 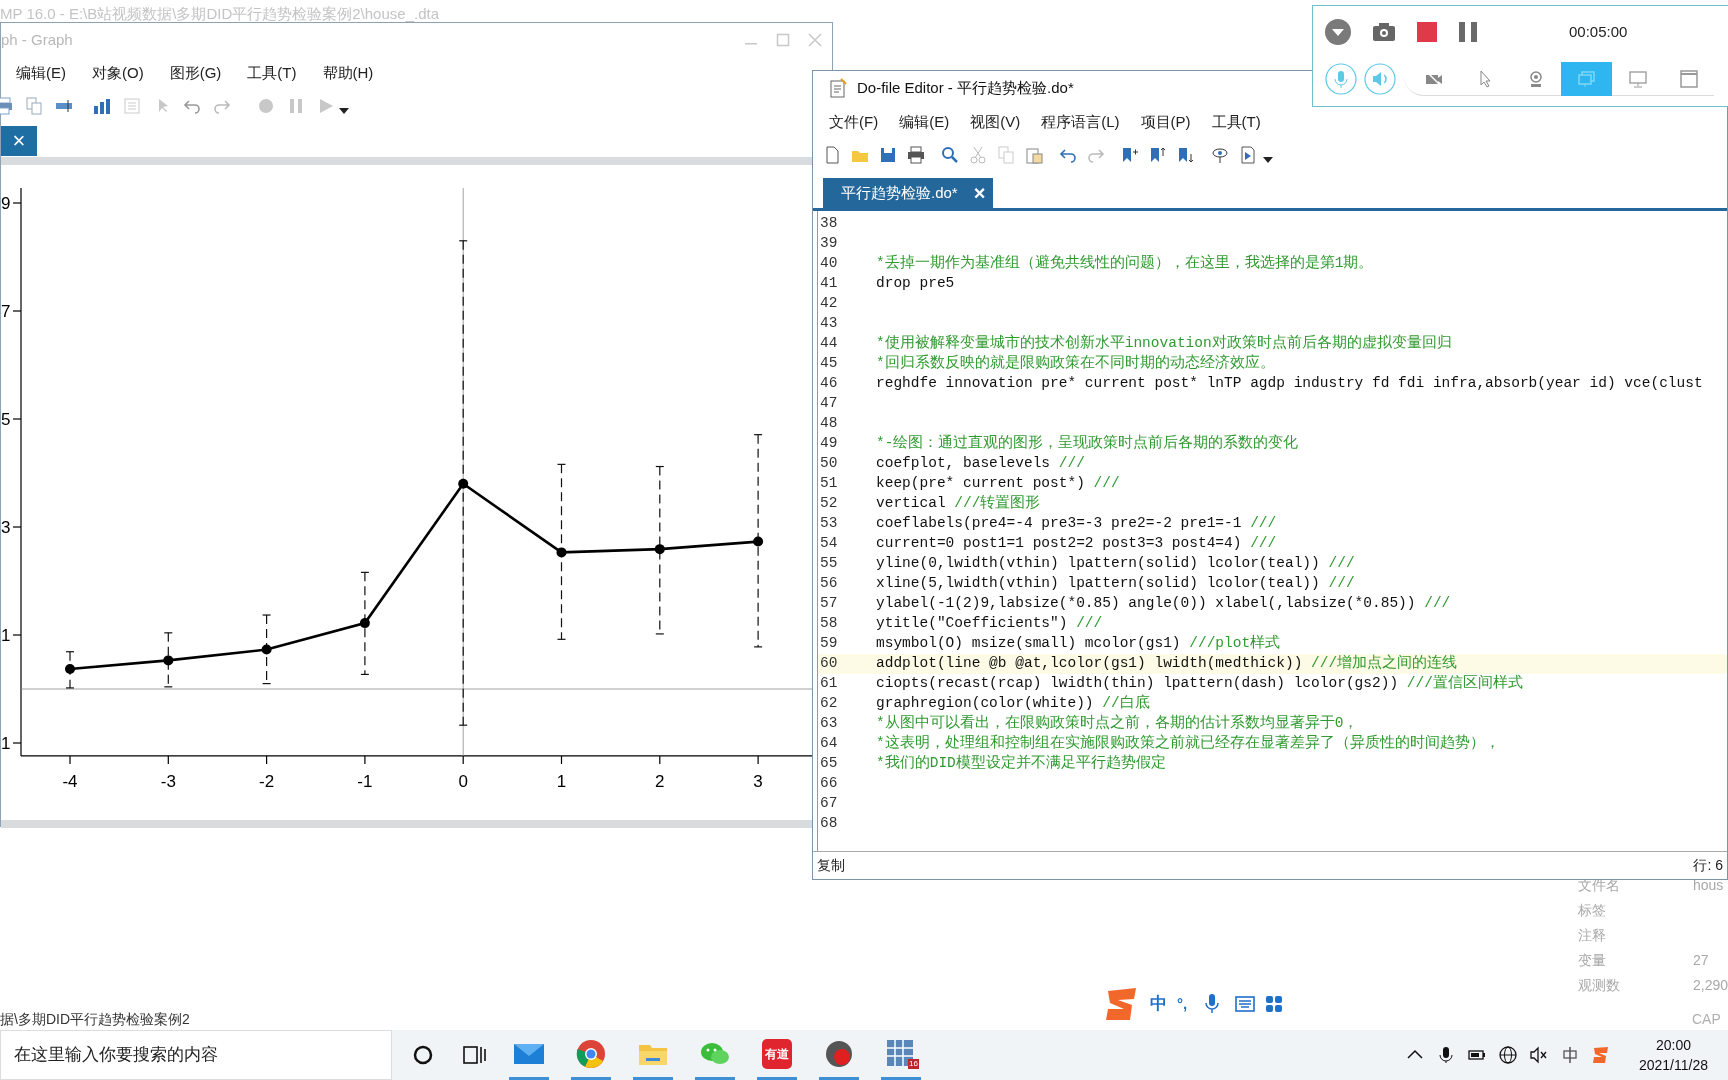 I want to click on chrome-icon, so click(x=591, y=1053).